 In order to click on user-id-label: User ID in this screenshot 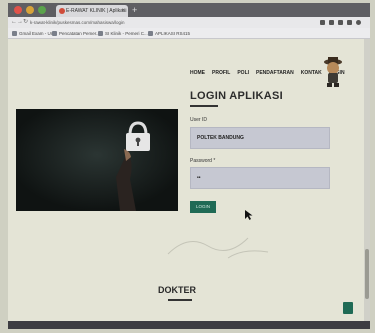, I will do `click(198, 120)`.